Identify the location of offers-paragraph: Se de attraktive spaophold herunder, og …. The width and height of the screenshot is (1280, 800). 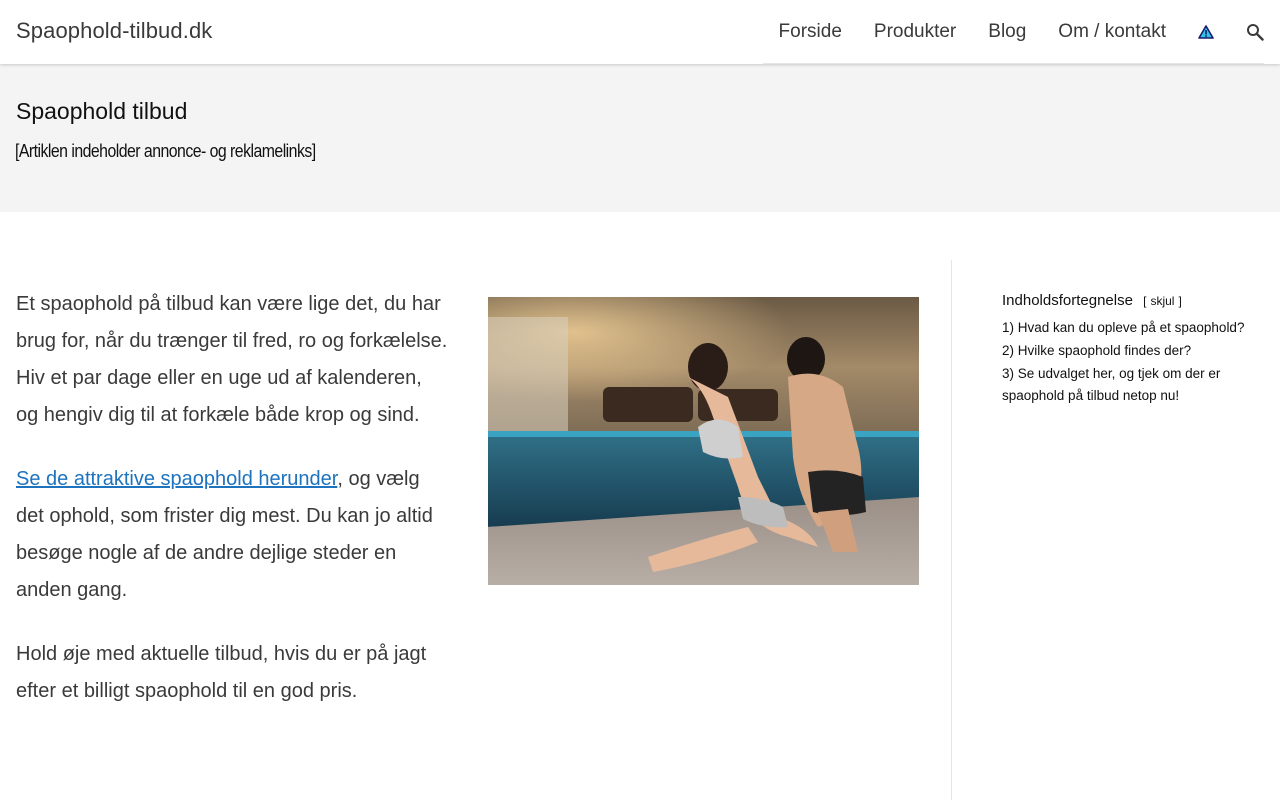
(232, 535).